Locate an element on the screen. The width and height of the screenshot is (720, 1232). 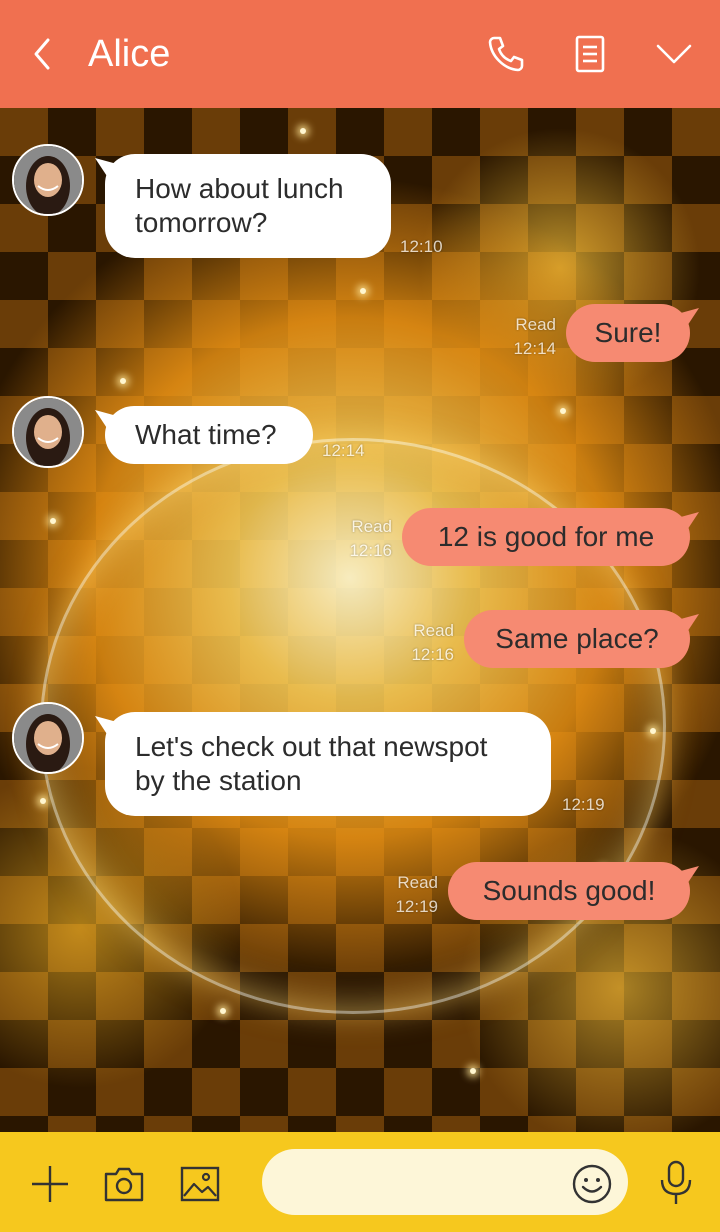
plus-icon is located at coordinates (50, 1184).